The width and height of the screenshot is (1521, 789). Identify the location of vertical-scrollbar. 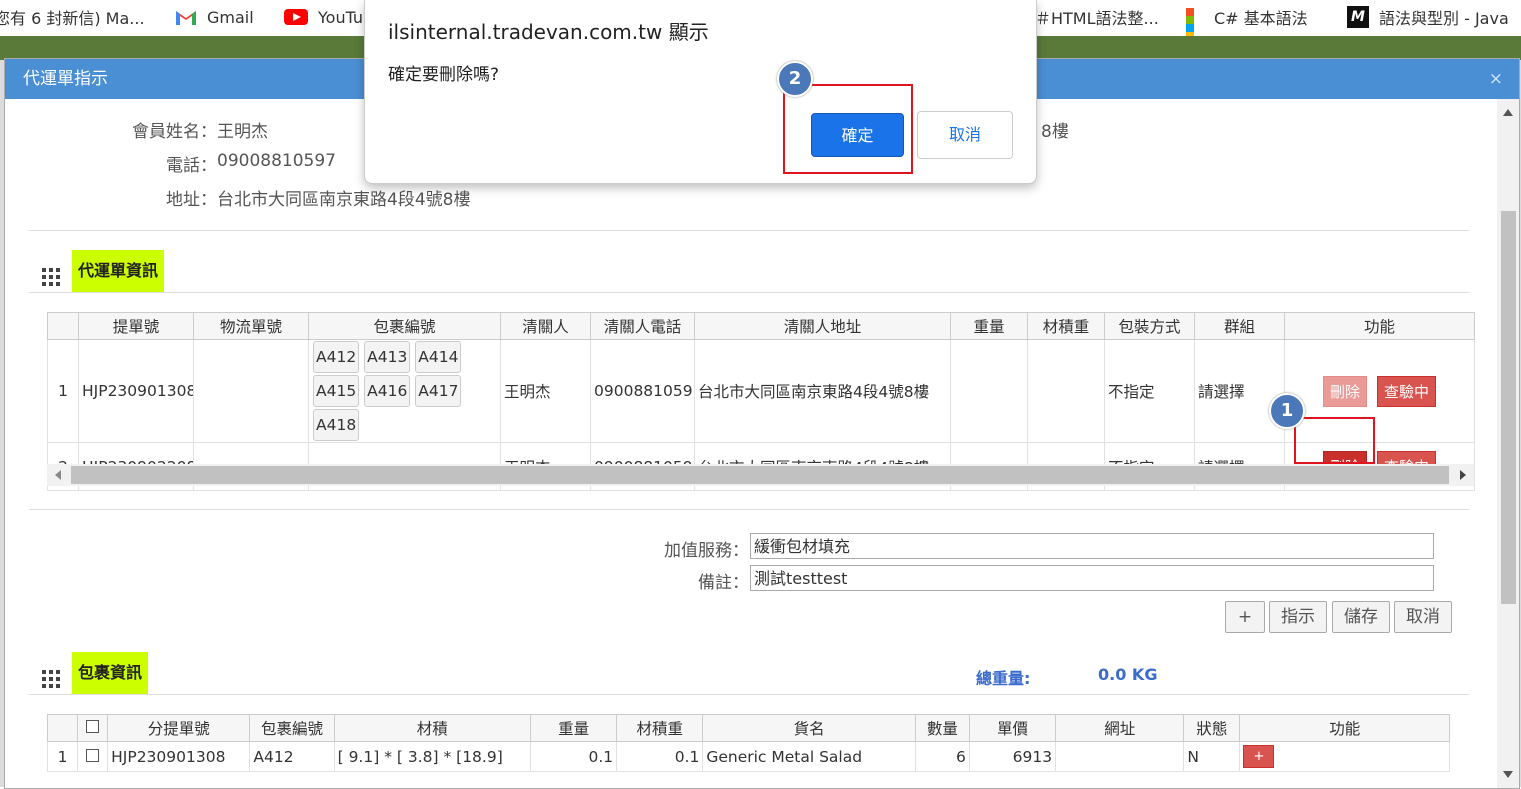
(1508, 443).